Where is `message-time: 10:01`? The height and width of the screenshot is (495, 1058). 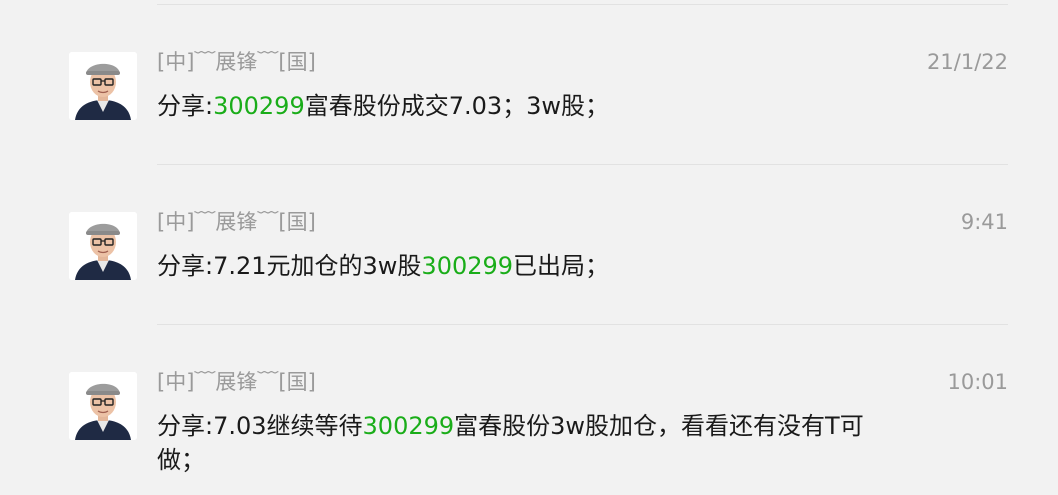
message-time: 10:01 is located at coordinates (977, 382).